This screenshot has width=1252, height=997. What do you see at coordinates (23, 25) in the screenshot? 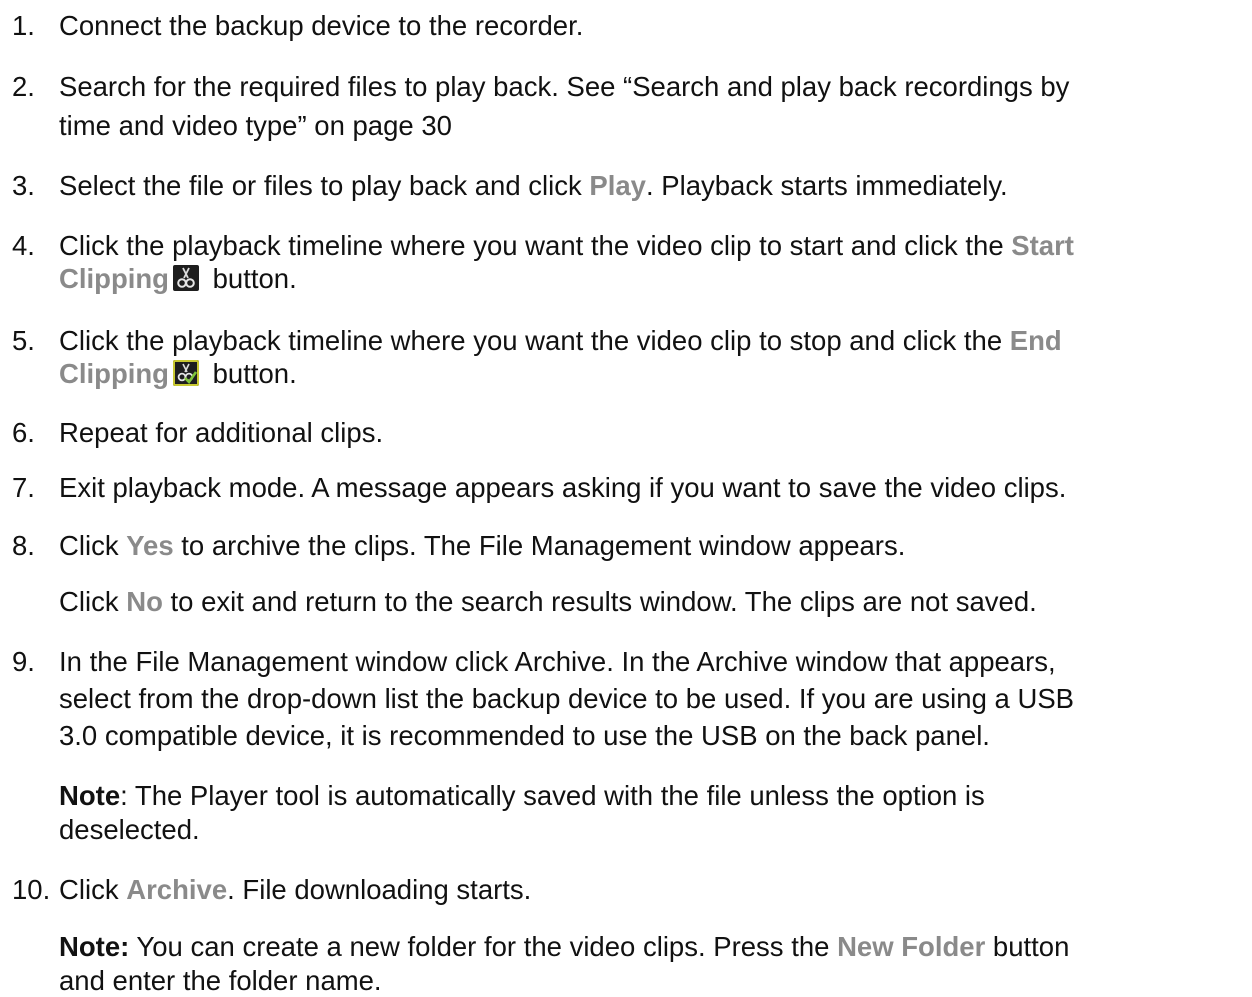
I see `step-number: 1.` at bounding box center [23, 25].